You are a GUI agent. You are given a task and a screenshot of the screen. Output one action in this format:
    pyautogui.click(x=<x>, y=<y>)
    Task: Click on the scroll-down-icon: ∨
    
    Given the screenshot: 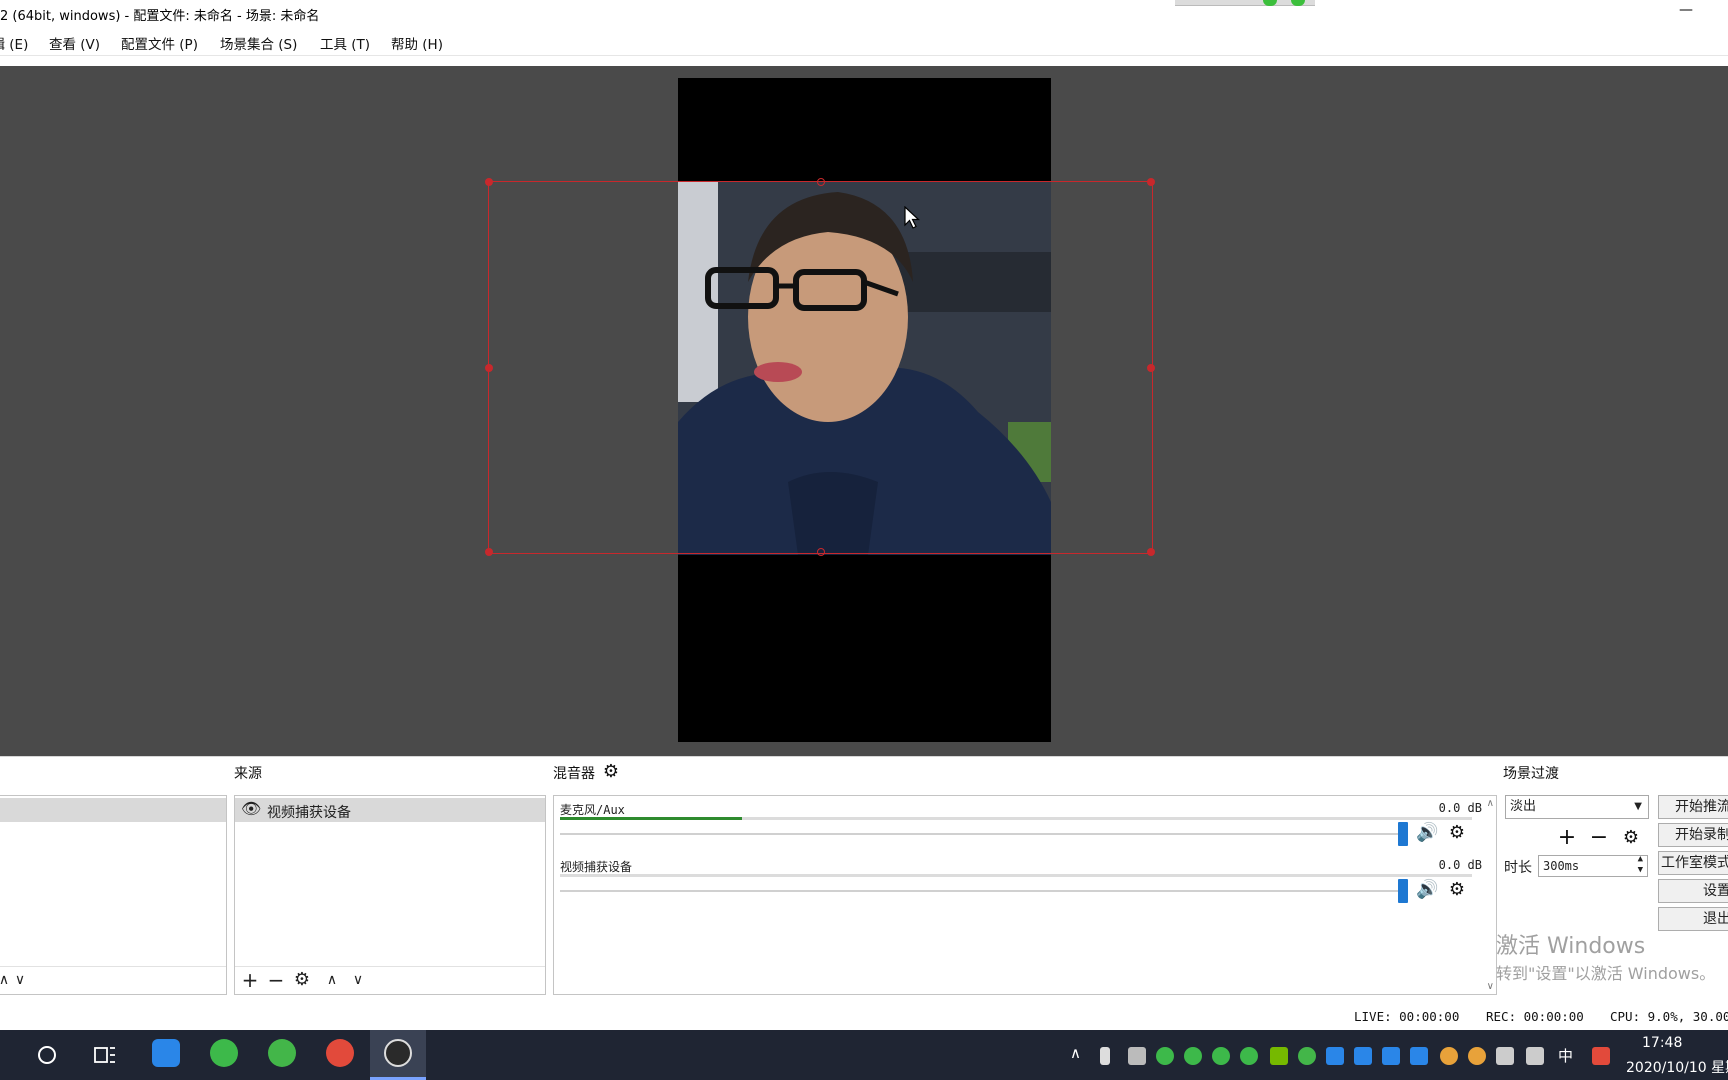 What is the action you would take?
    pyautogui.click(x=1490, y=986)
    